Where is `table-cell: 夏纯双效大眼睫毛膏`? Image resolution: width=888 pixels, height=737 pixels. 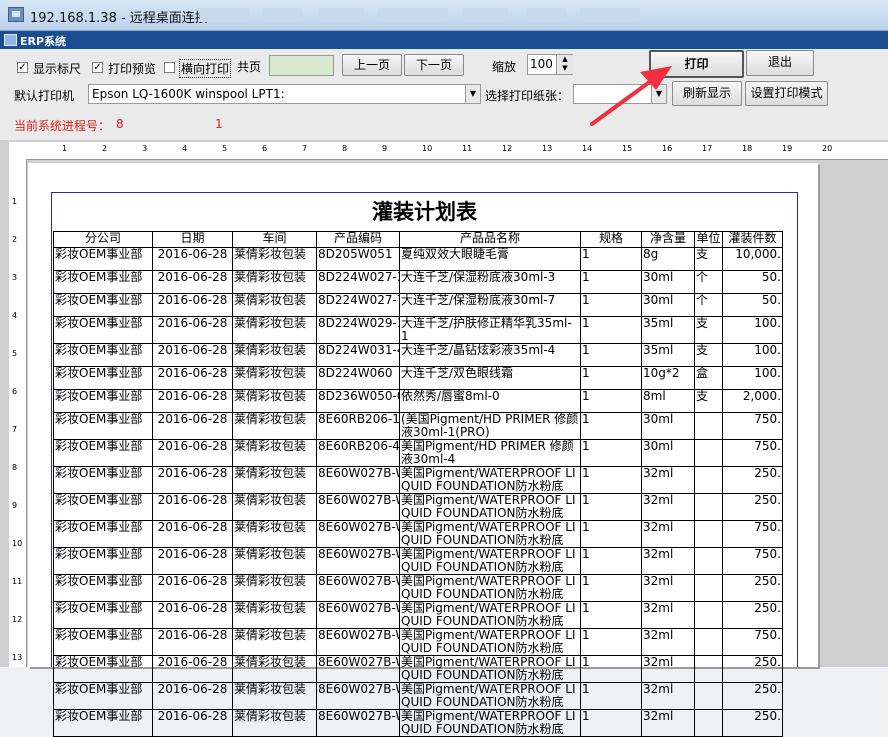 table-cell: 夏纯双效大眼睫毛膏 is located at coordinates (490, 259).